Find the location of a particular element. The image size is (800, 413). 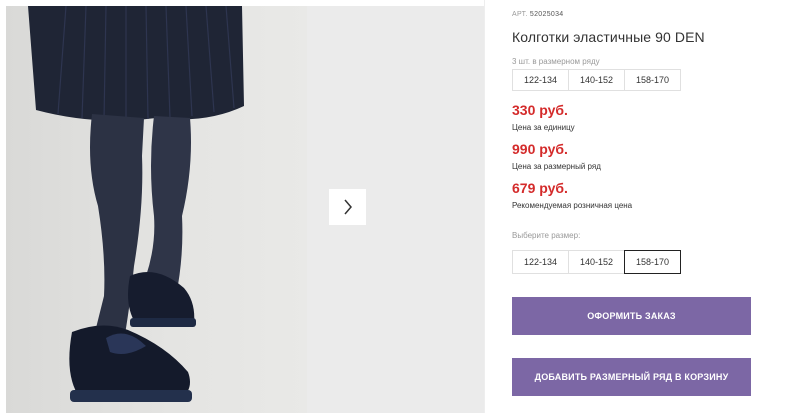

sku-value: 52025034 is located at coordinates (546, 14).